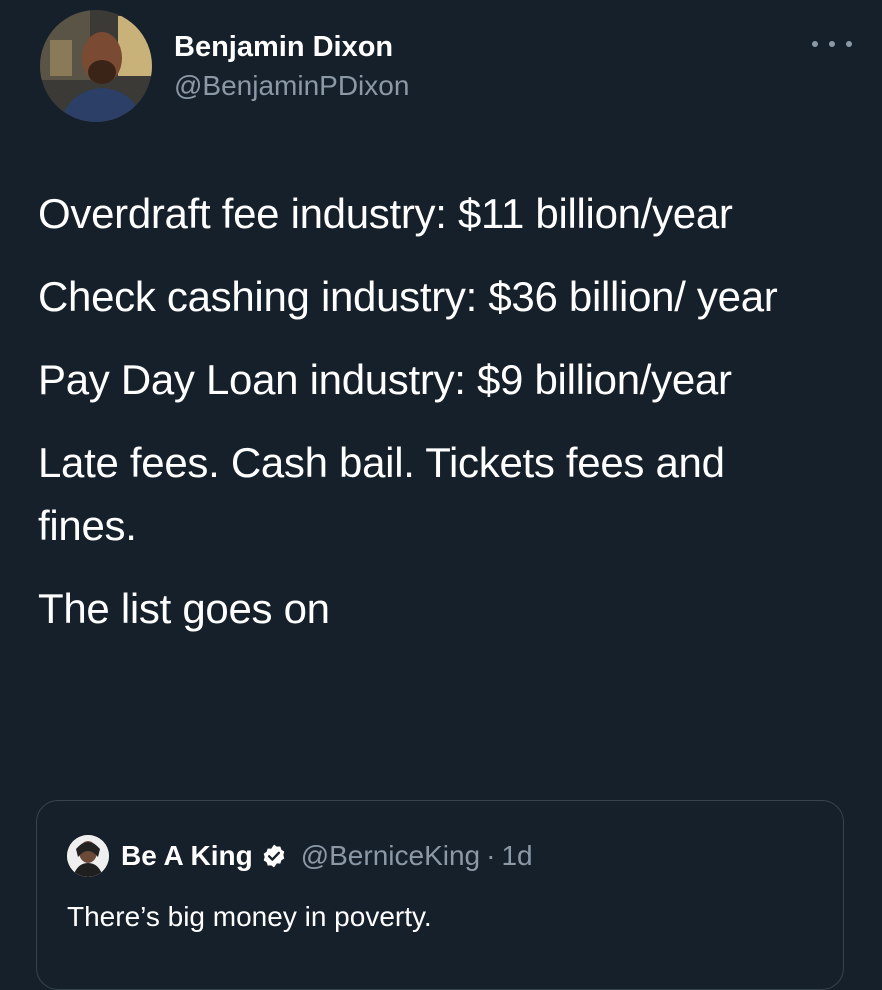 The image size is (882, 990). Describe the element at coordinates (249, 916) in the screenshot. I see `quoted-tweet-text: There’s big money in poverty.` at that location.